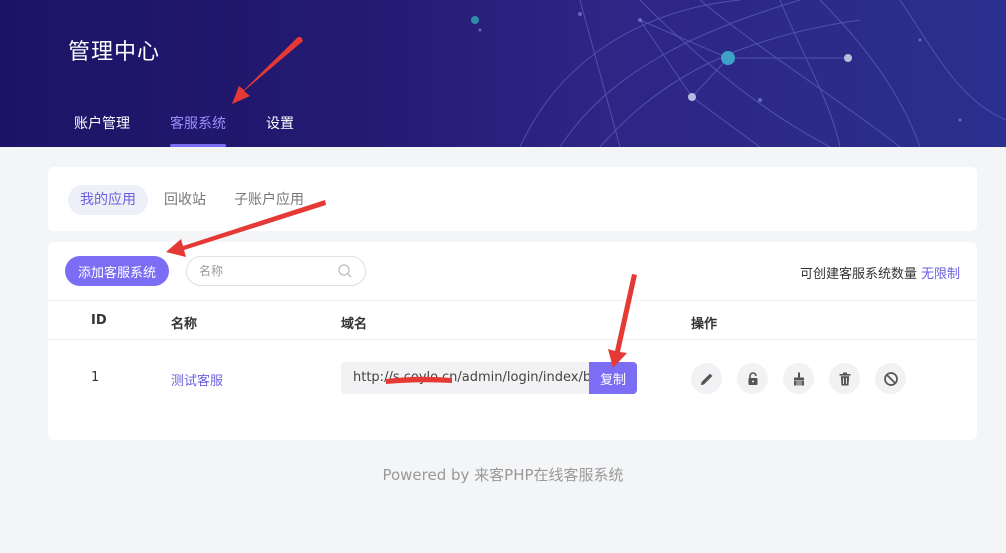 This screenshot has width=1006, height=553. I want to click on tabs-card: 我的应用 回收站 子账户应用, so click(512, 199).